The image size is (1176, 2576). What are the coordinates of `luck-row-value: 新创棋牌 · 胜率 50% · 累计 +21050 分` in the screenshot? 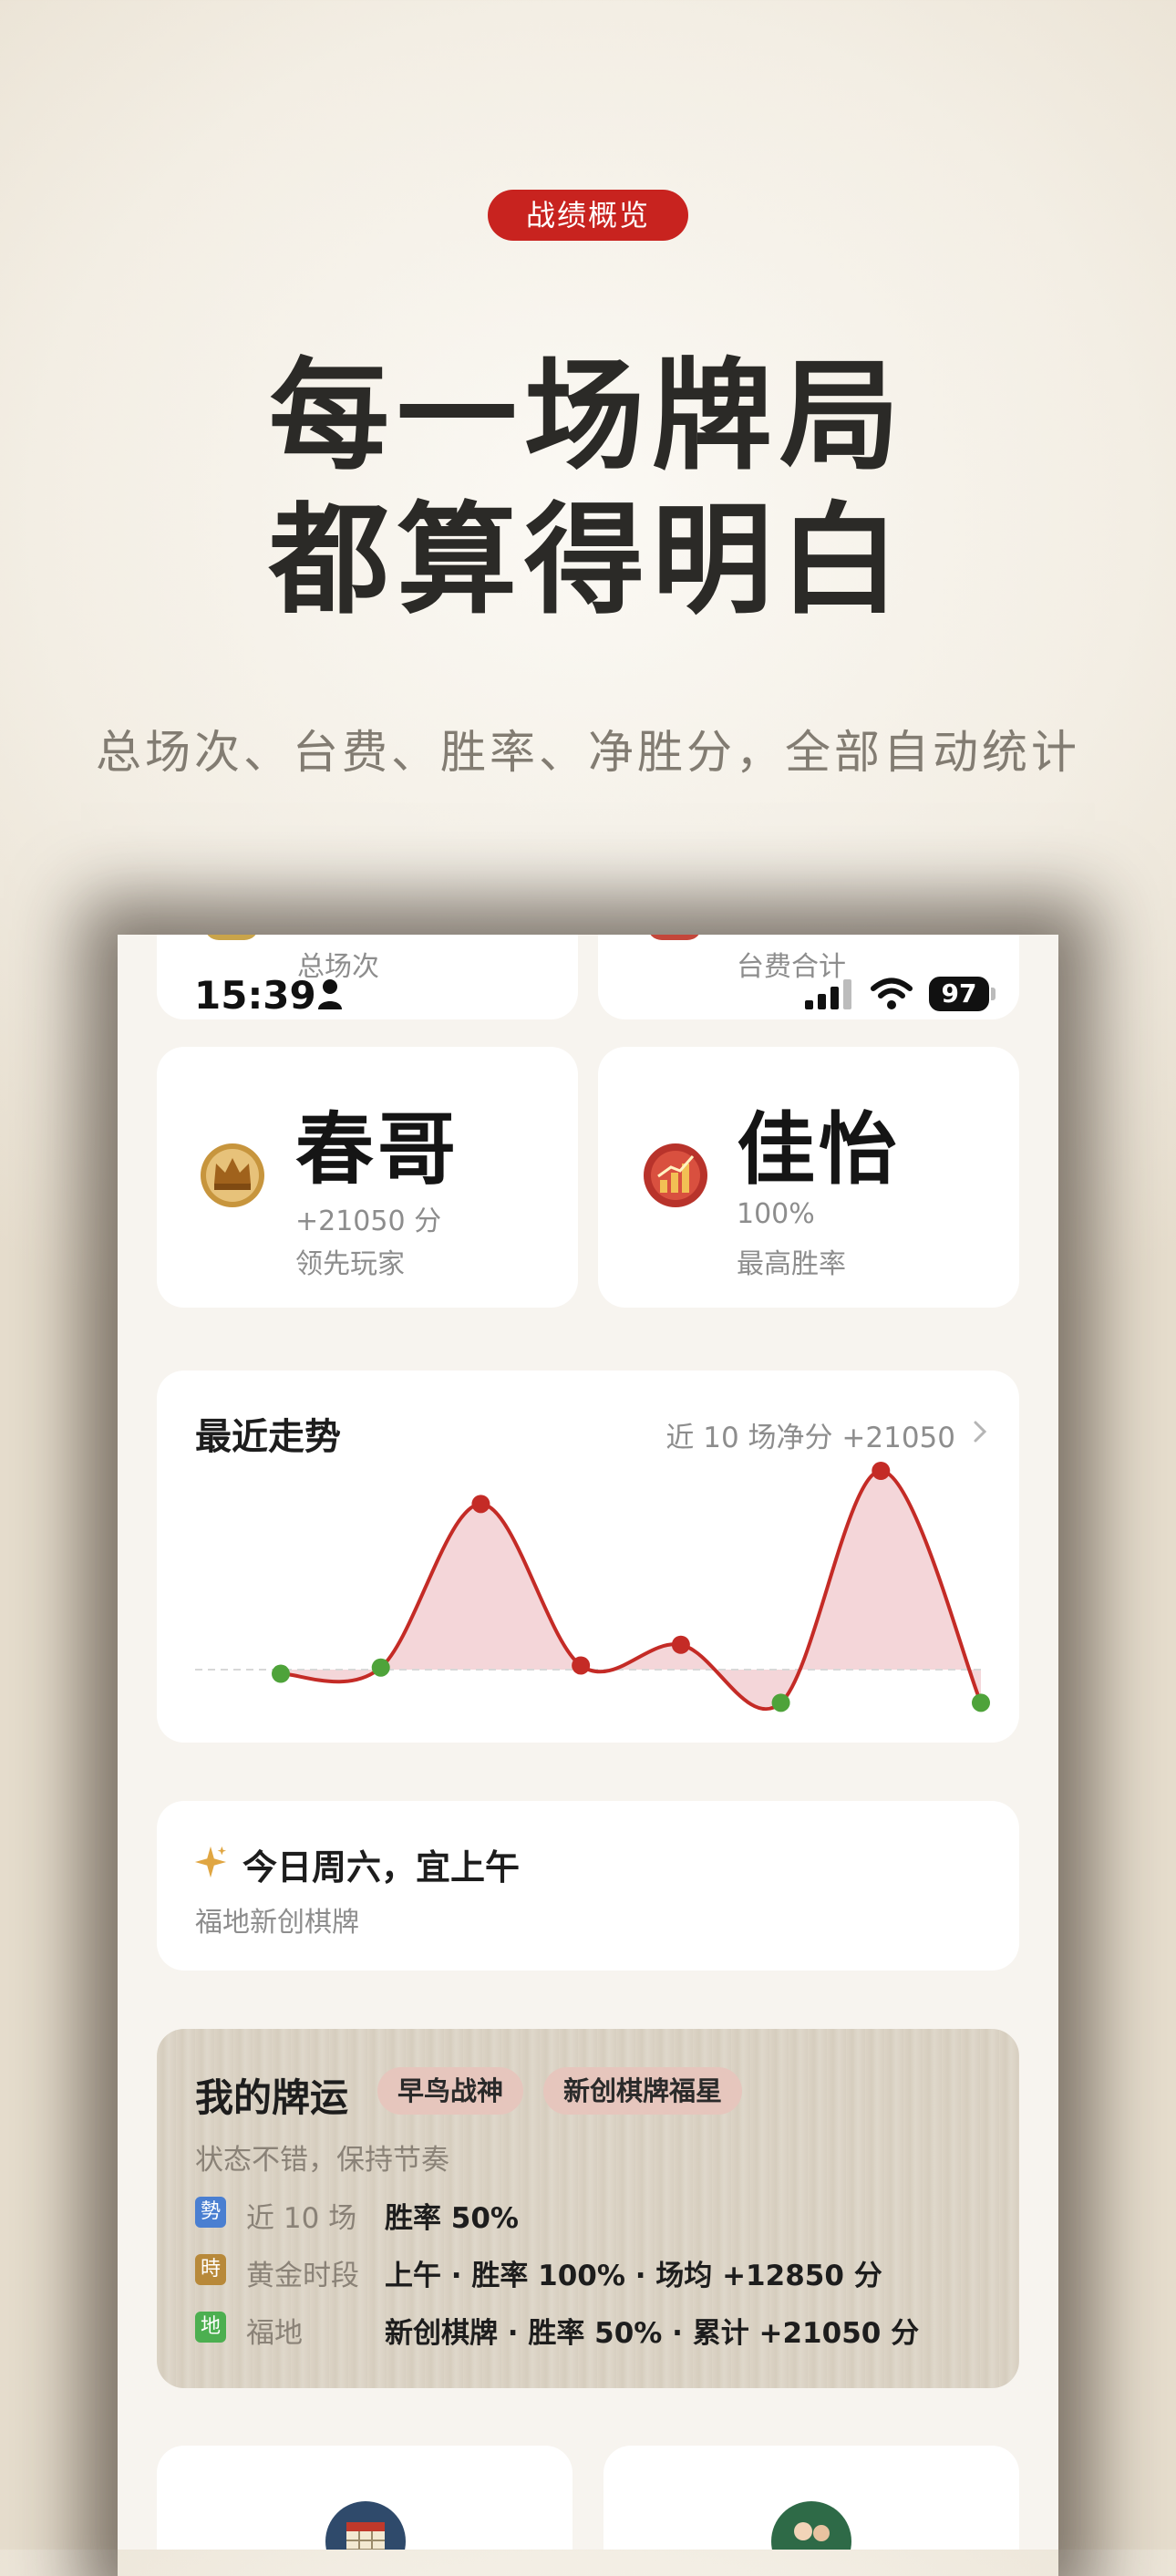 It's located at (652, 2333).